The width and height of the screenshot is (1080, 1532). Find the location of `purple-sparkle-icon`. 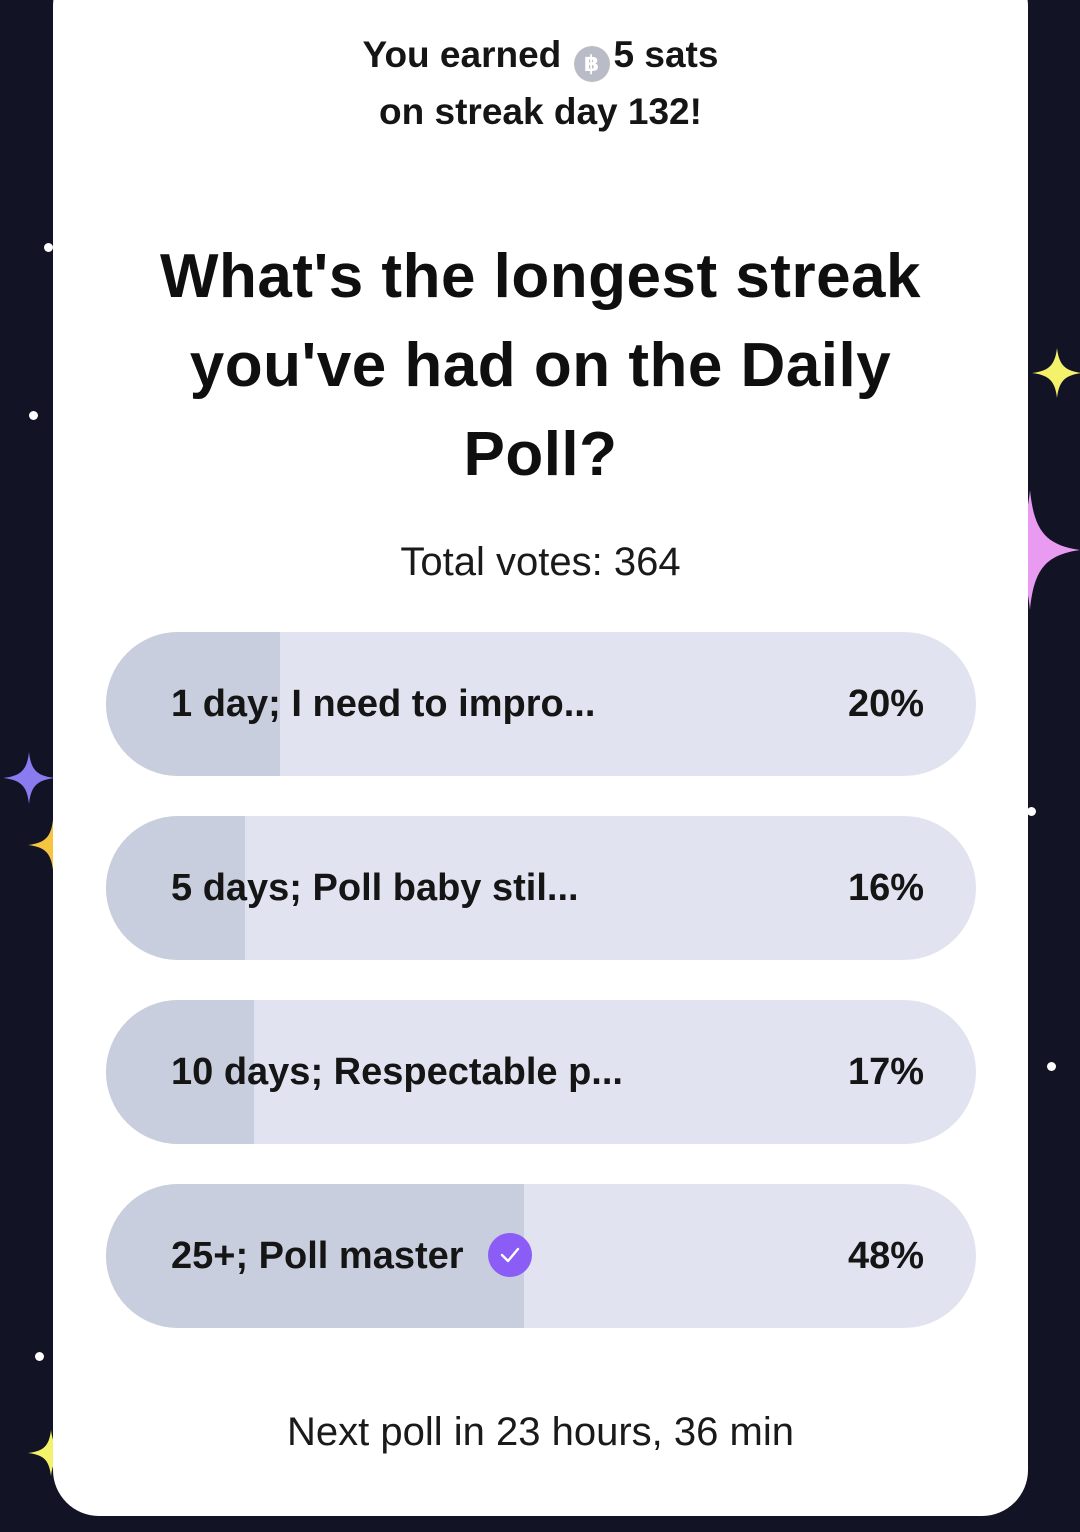

purple-sparkle-icon is located at coordinates (29, 778).